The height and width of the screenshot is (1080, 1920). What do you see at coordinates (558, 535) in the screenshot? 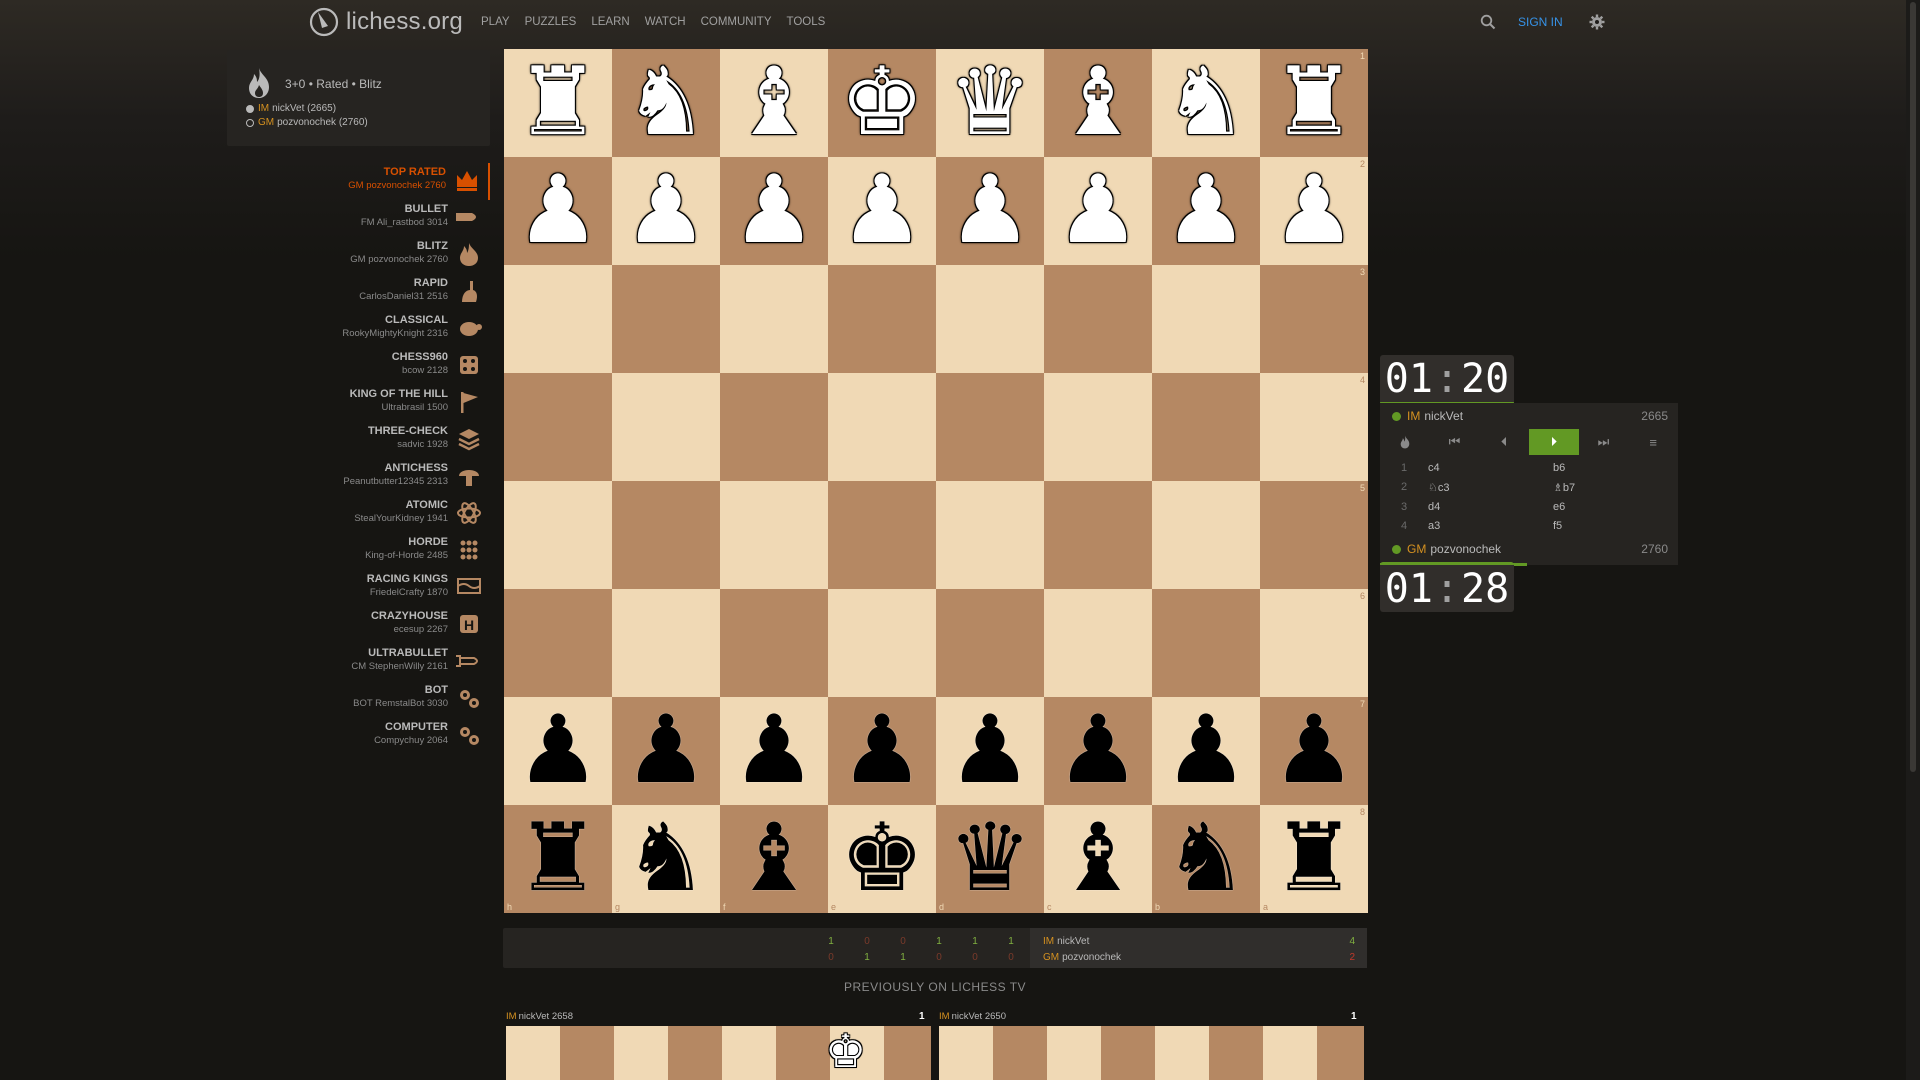
I see `board-square-h5` at bounding box center [558, 535].